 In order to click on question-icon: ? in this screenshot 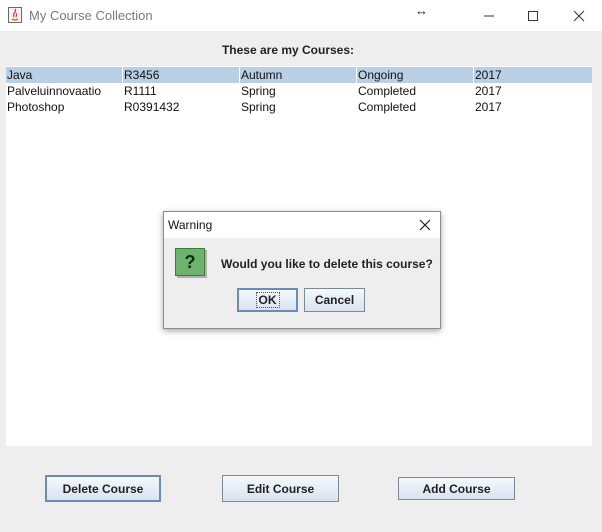, I will do `click(190, 262)`.